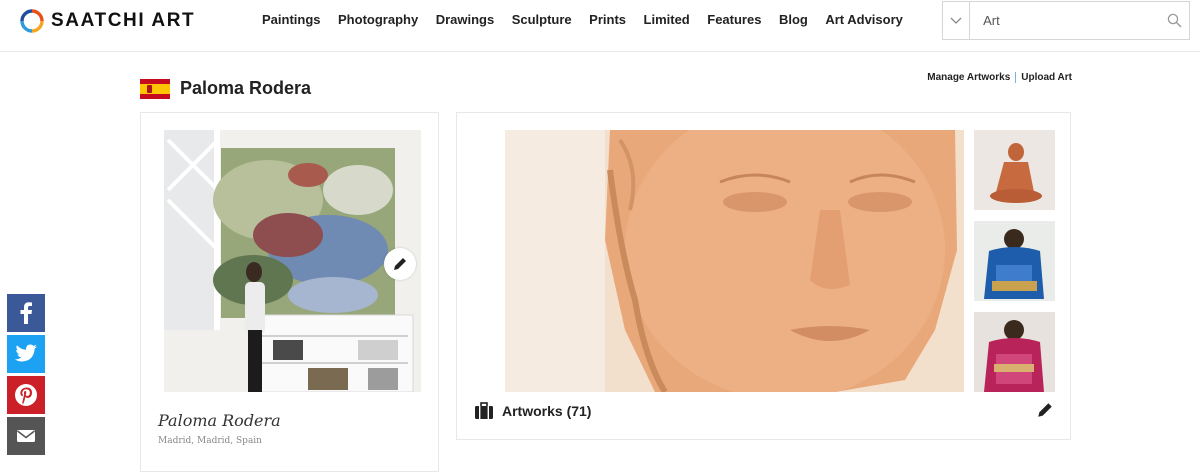  Describe the element at coordinates (1016, 77) in the screenshot. I see `link-divider` at that location.